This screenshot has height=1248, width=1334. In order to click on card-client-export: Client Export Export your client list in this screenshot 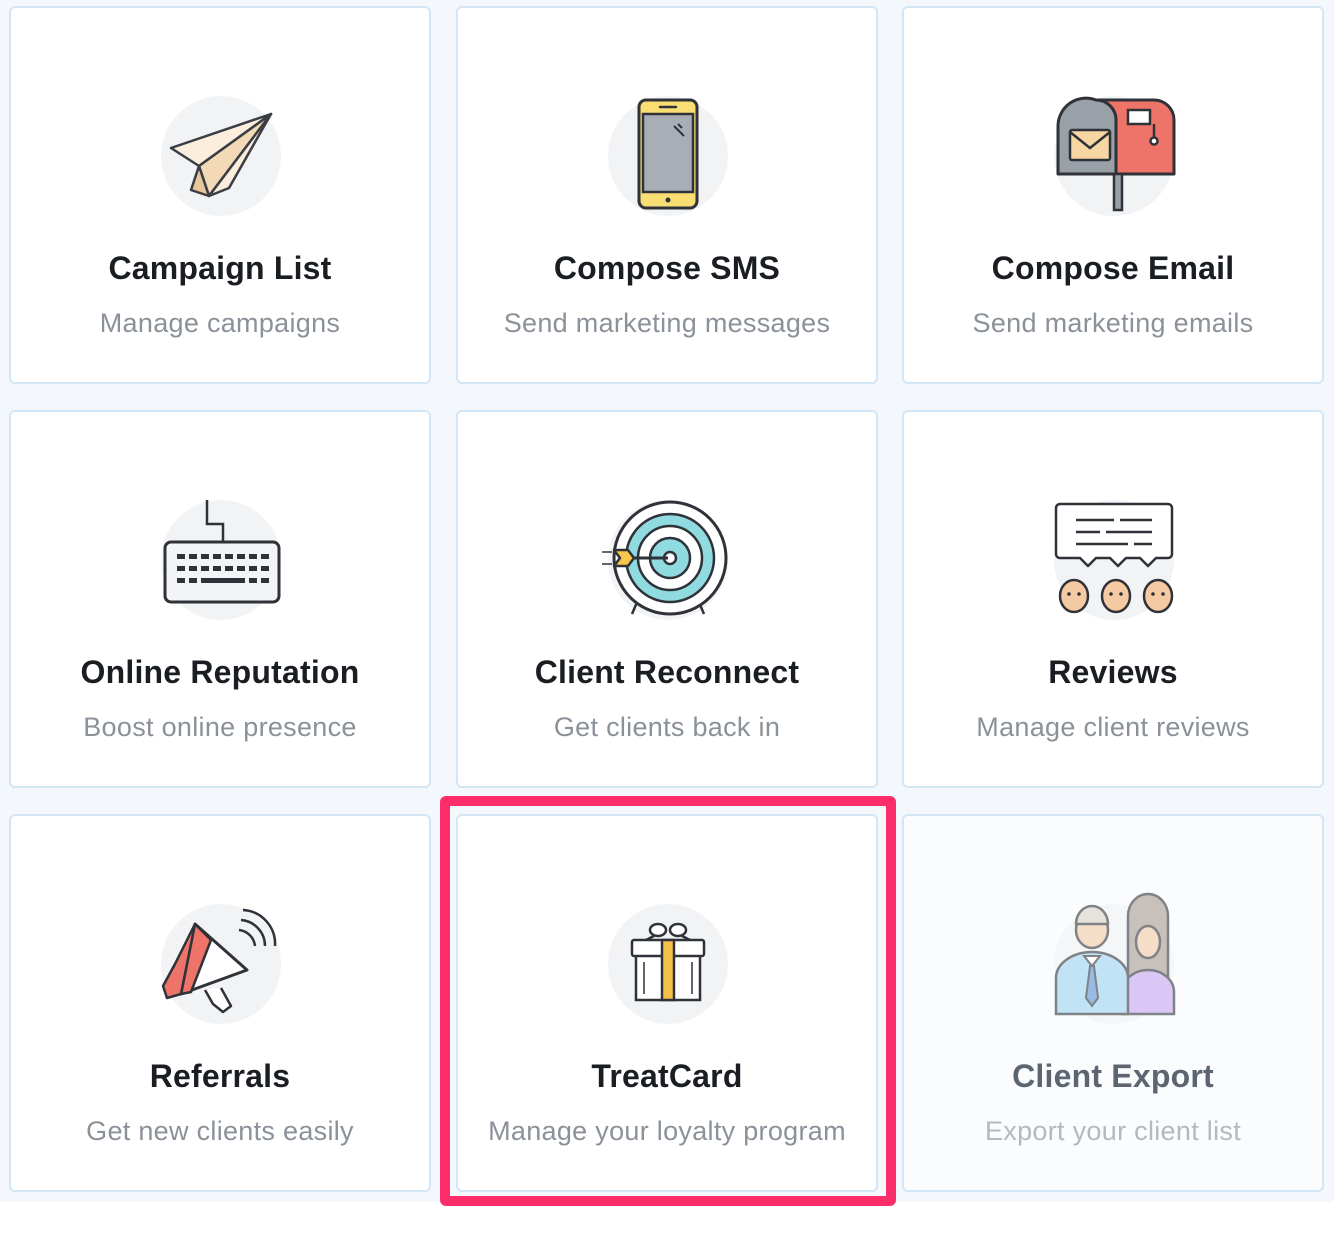, I will do `click(1113, 1003)`.